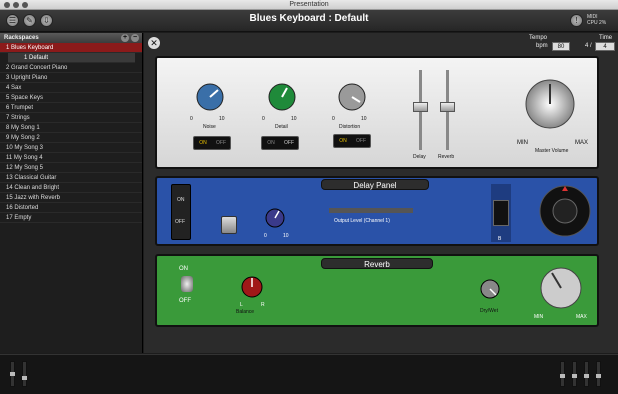  Describe the element at coordinates (71, 88) in the screenshot. I see `rackspace-item: 4 Sax` at that location.